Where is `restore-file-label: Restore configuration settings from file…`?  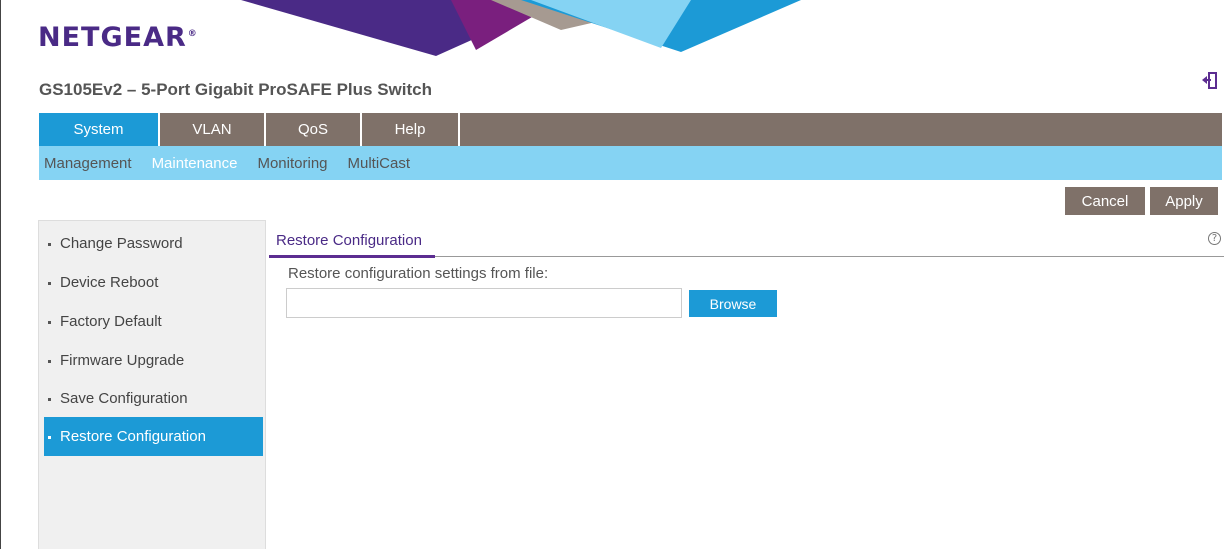 restore-file-label: Restore configuration settings from file… is located at coordinates (418, 273).